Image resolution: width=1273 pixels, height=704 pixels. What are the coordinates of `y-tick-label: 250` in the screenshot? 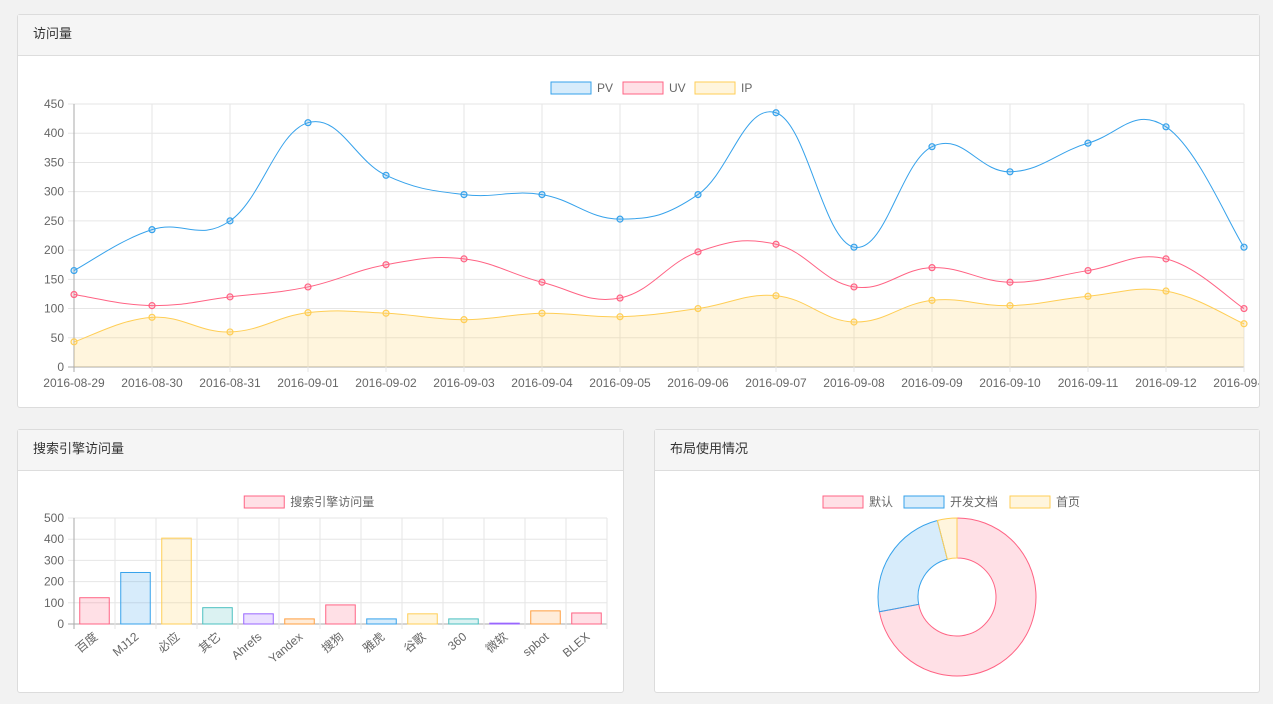 It's located at (54, 221).